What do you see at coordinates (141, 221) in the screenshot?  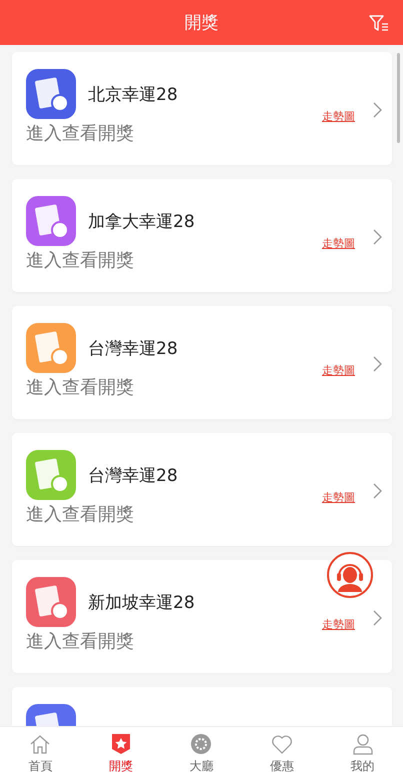 I see `lottery-name: 加拿大幸運28` at bounding box center [141, 221].